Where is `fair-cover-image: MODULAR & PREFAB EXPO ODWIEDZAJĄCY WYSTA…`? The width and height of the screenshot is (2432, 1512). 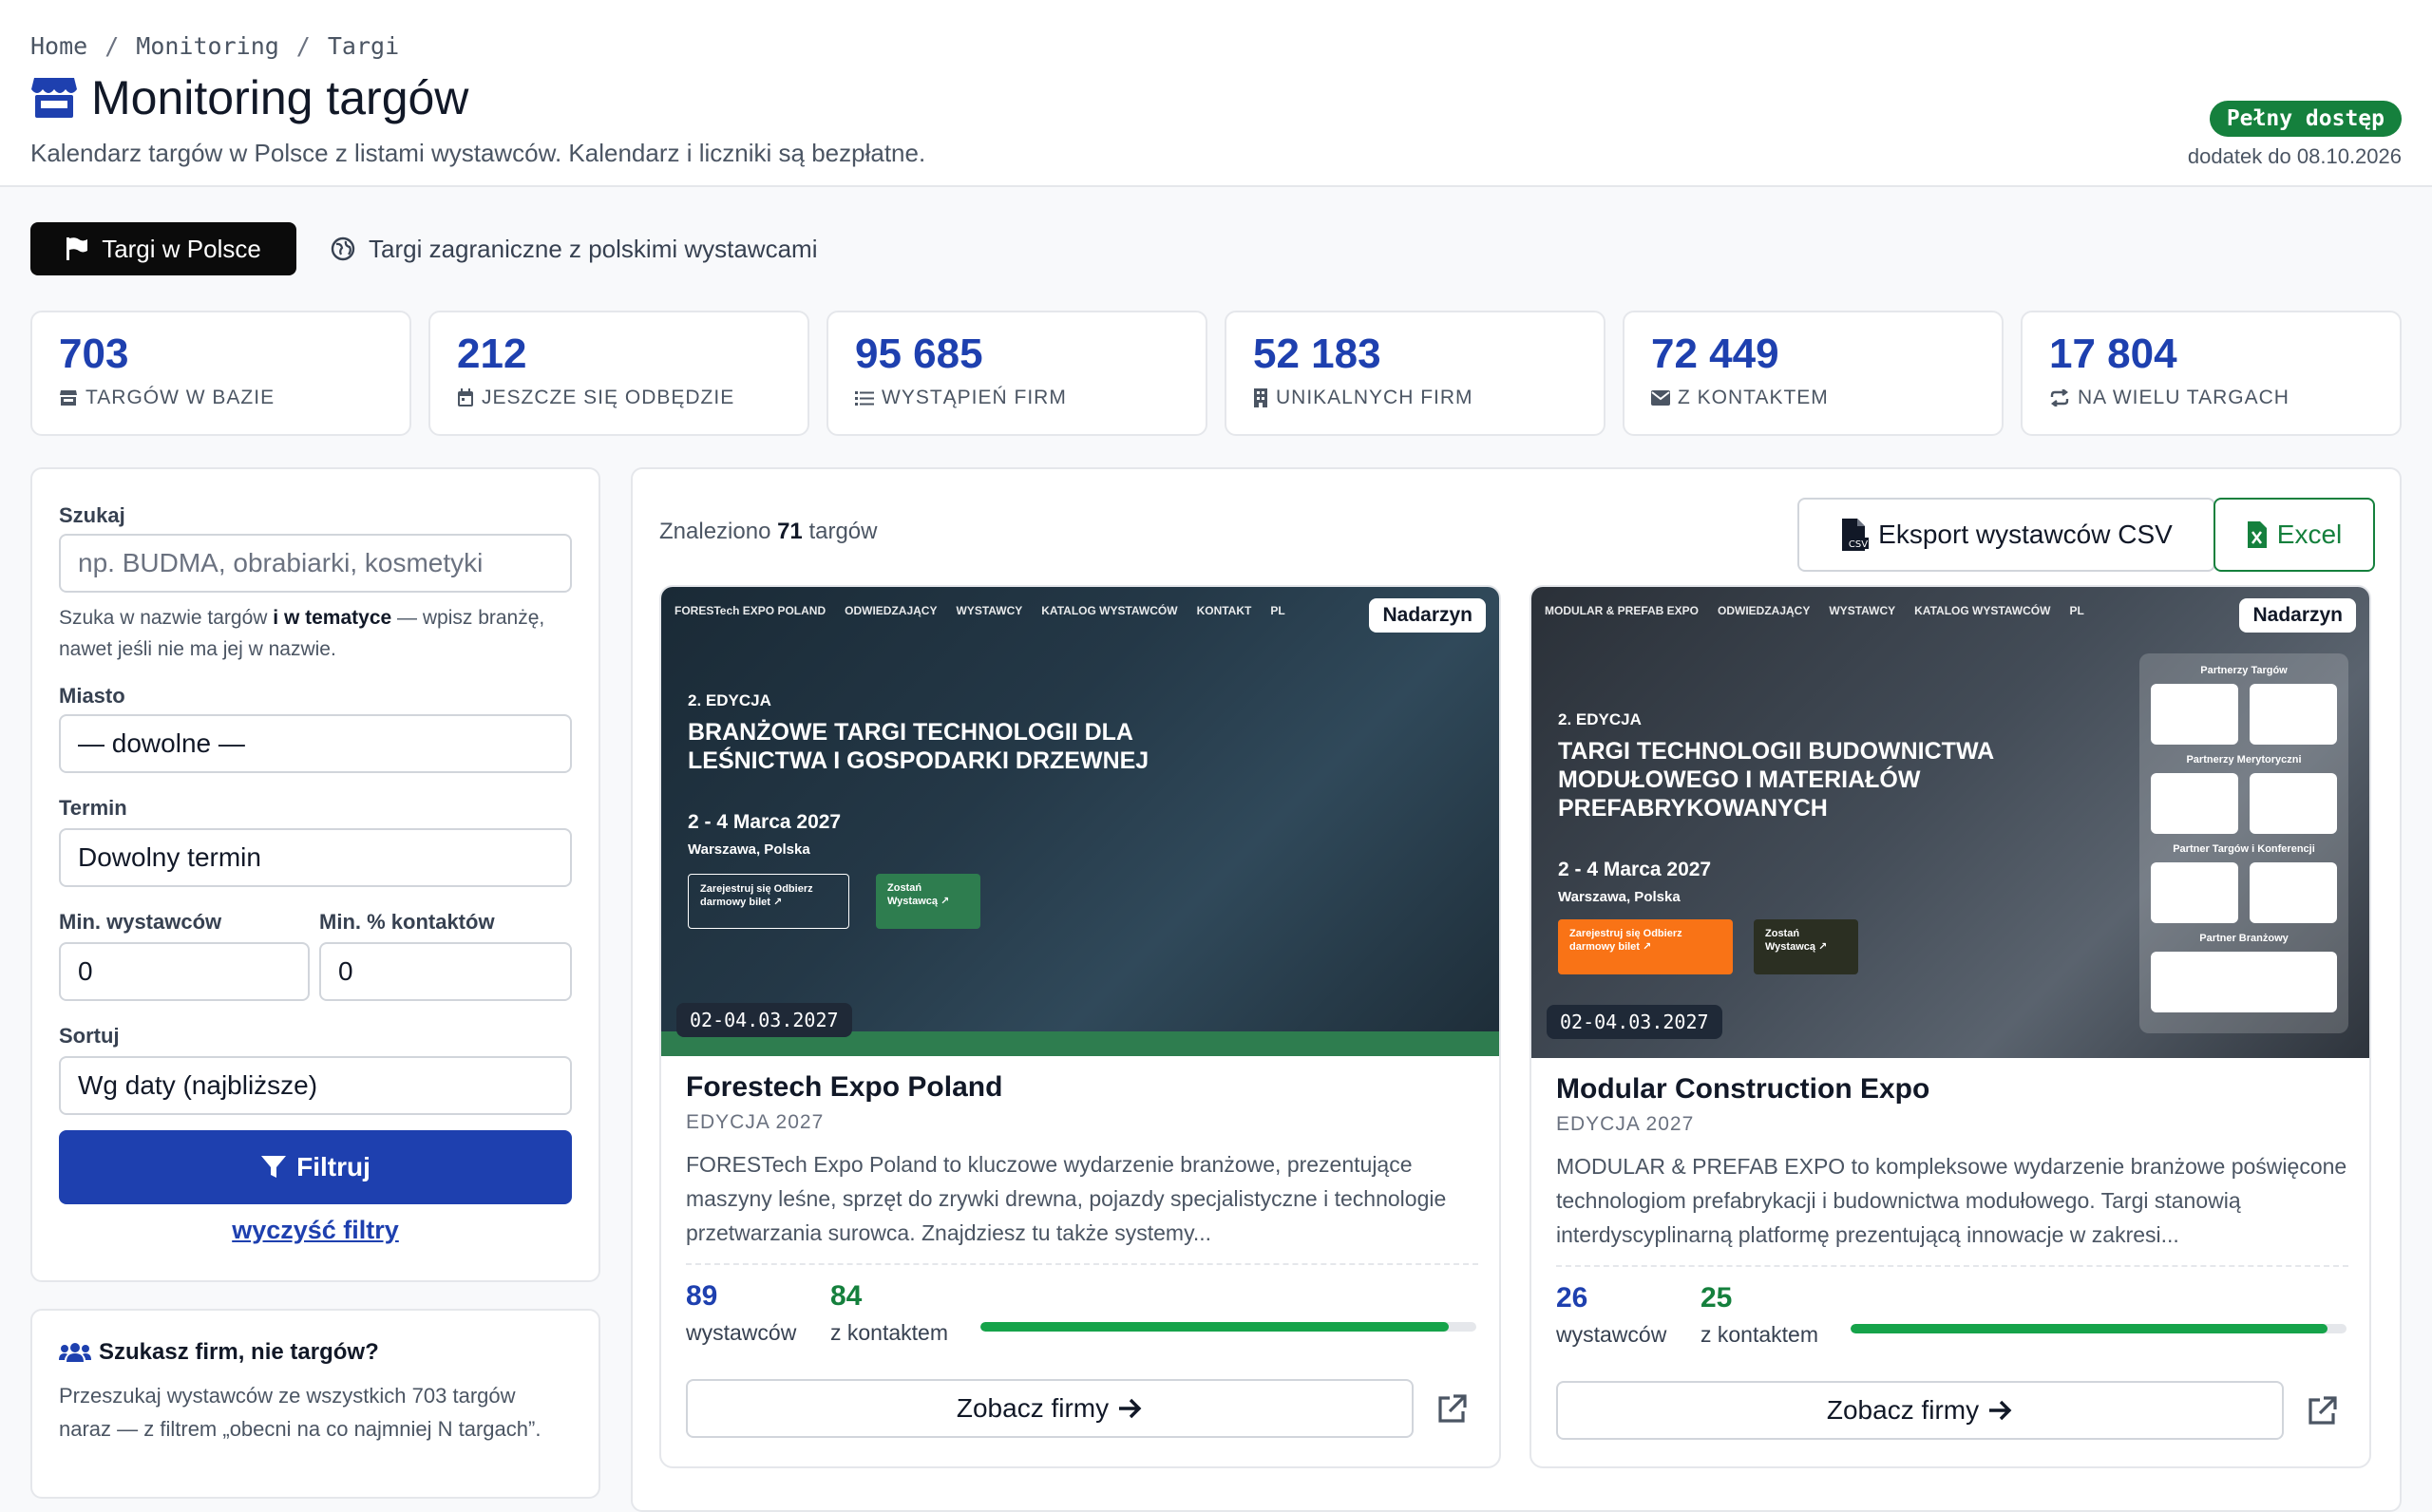
fair-cover-image: MODULAR & PREFAB EXPO ODWIEDZAJĄCY WYSTA… is located at coordinates (1950, 823).